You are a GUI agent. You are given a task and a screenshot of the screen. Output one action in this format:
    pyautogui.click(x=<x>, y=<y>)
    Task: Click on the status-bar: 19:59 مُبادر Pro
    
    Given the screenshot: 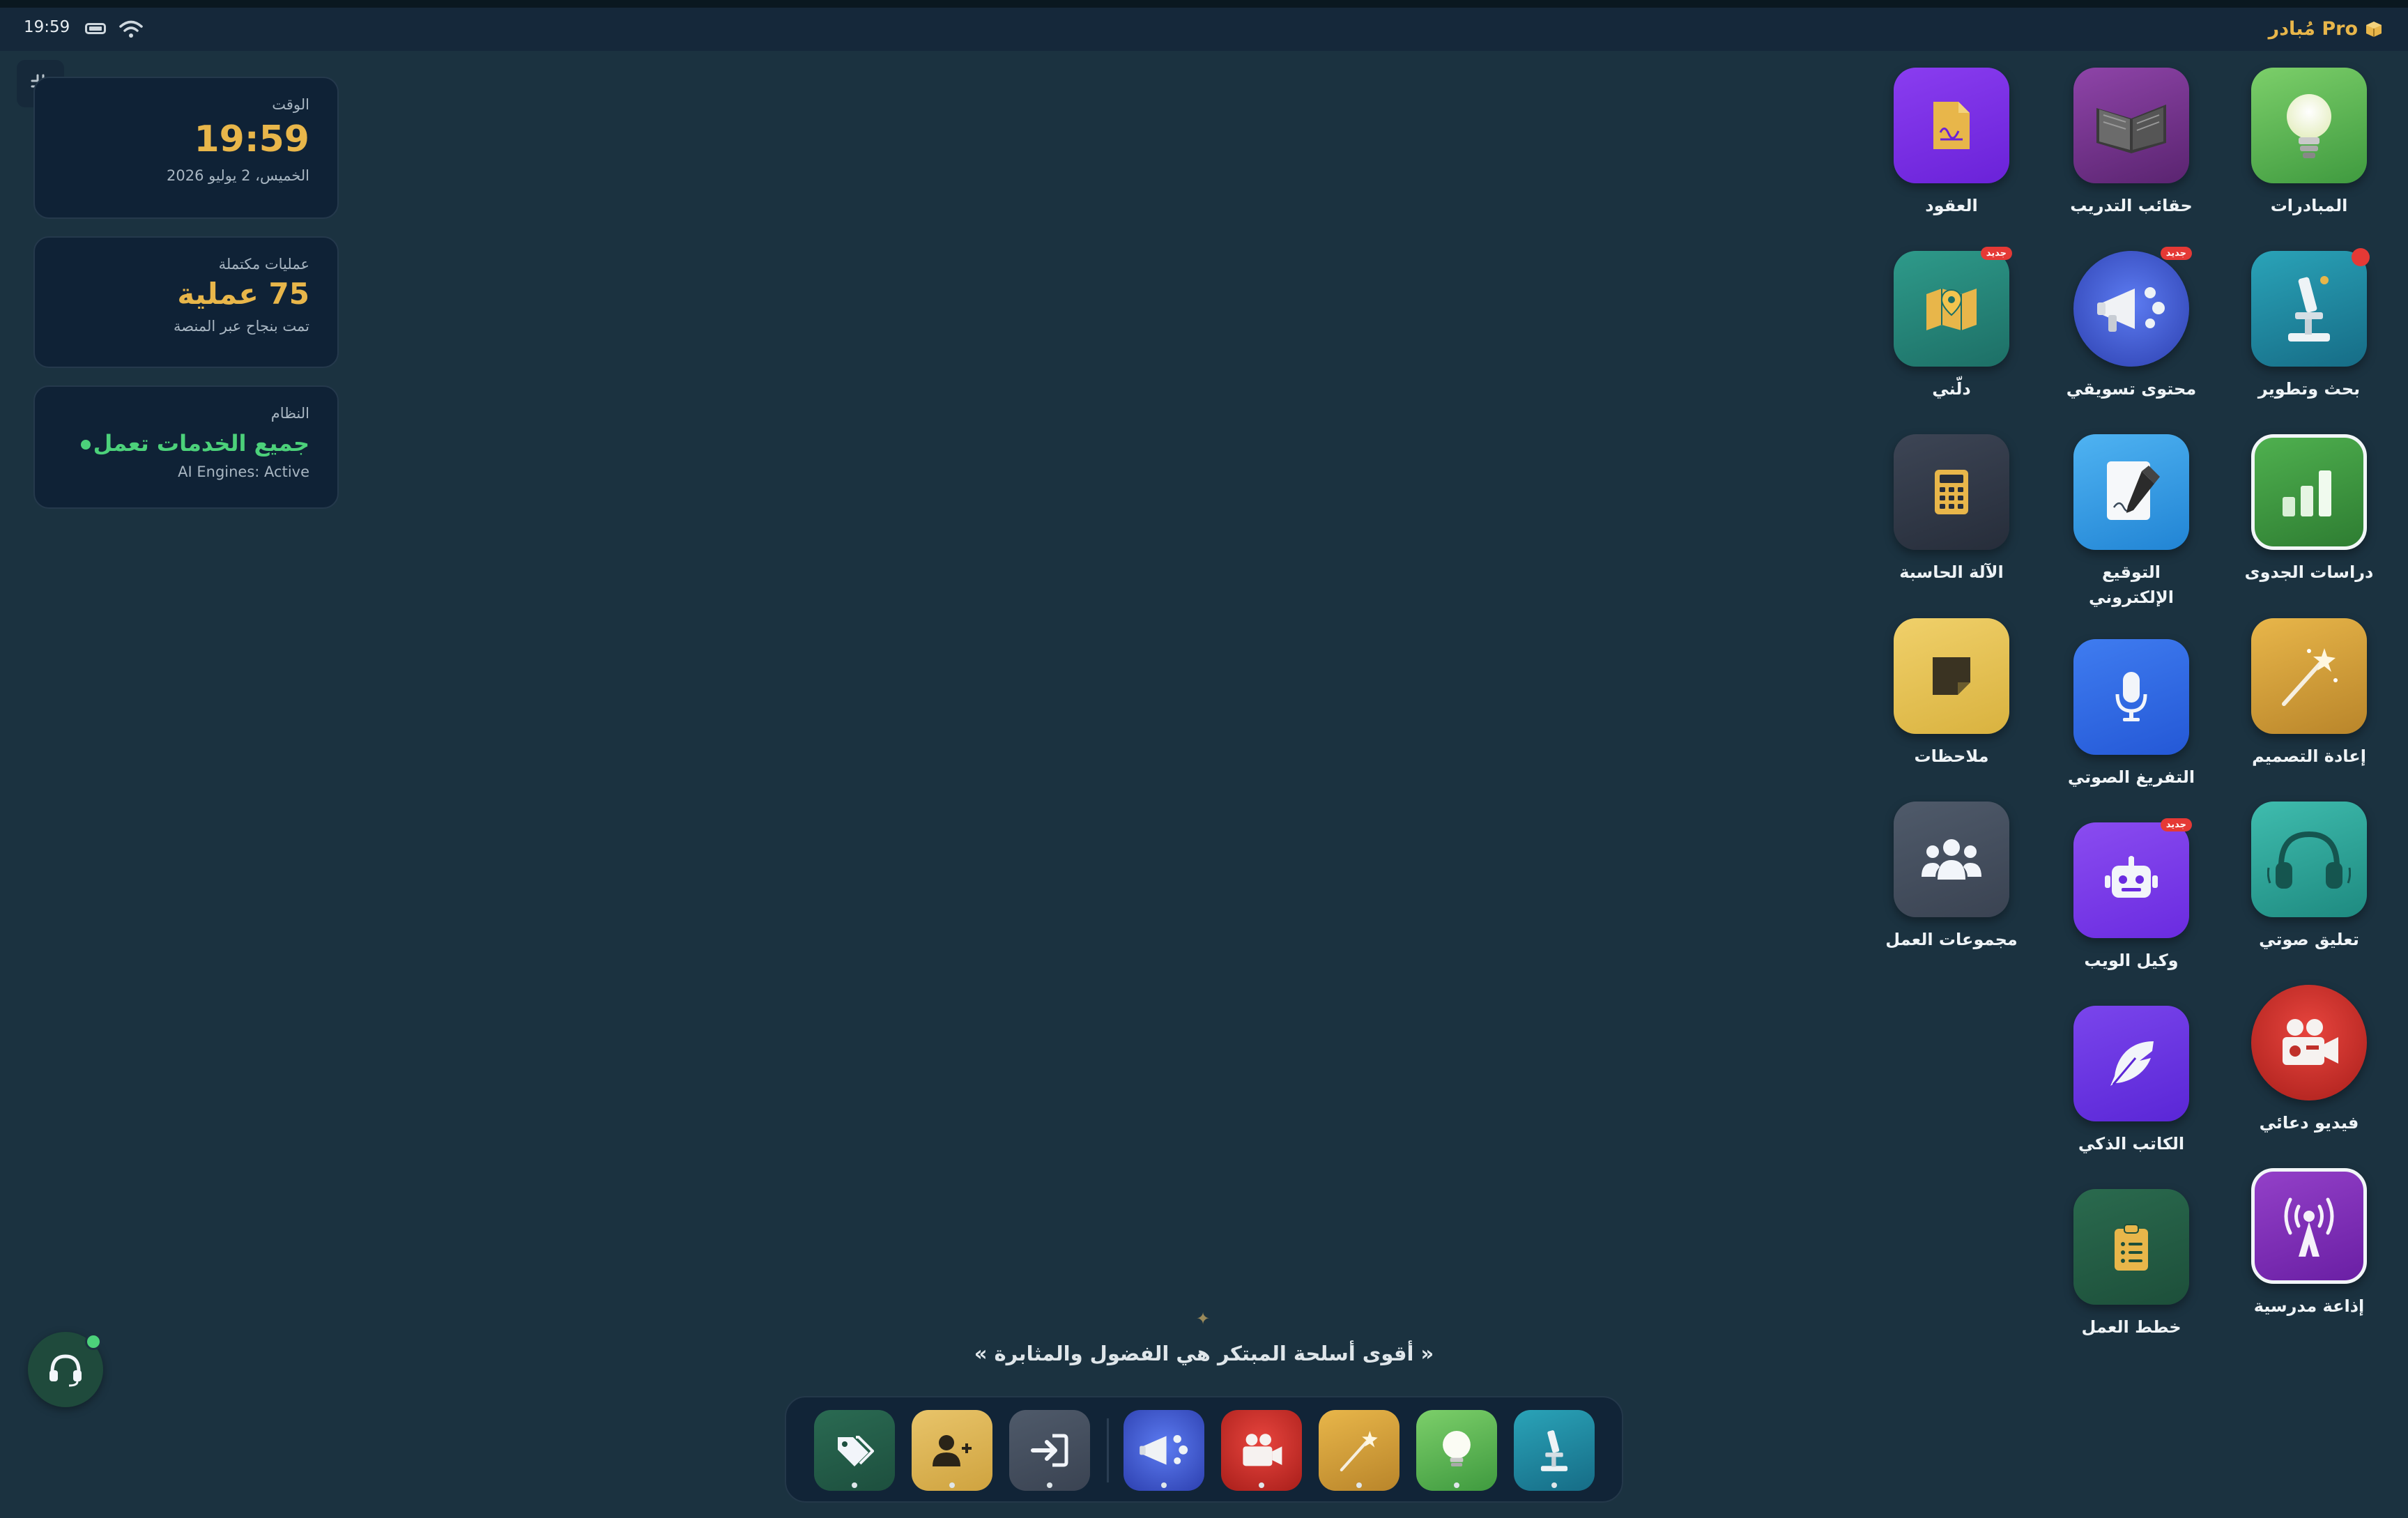 What is the action you would take?
    pyautogui.click(x=1204, y=29)
    